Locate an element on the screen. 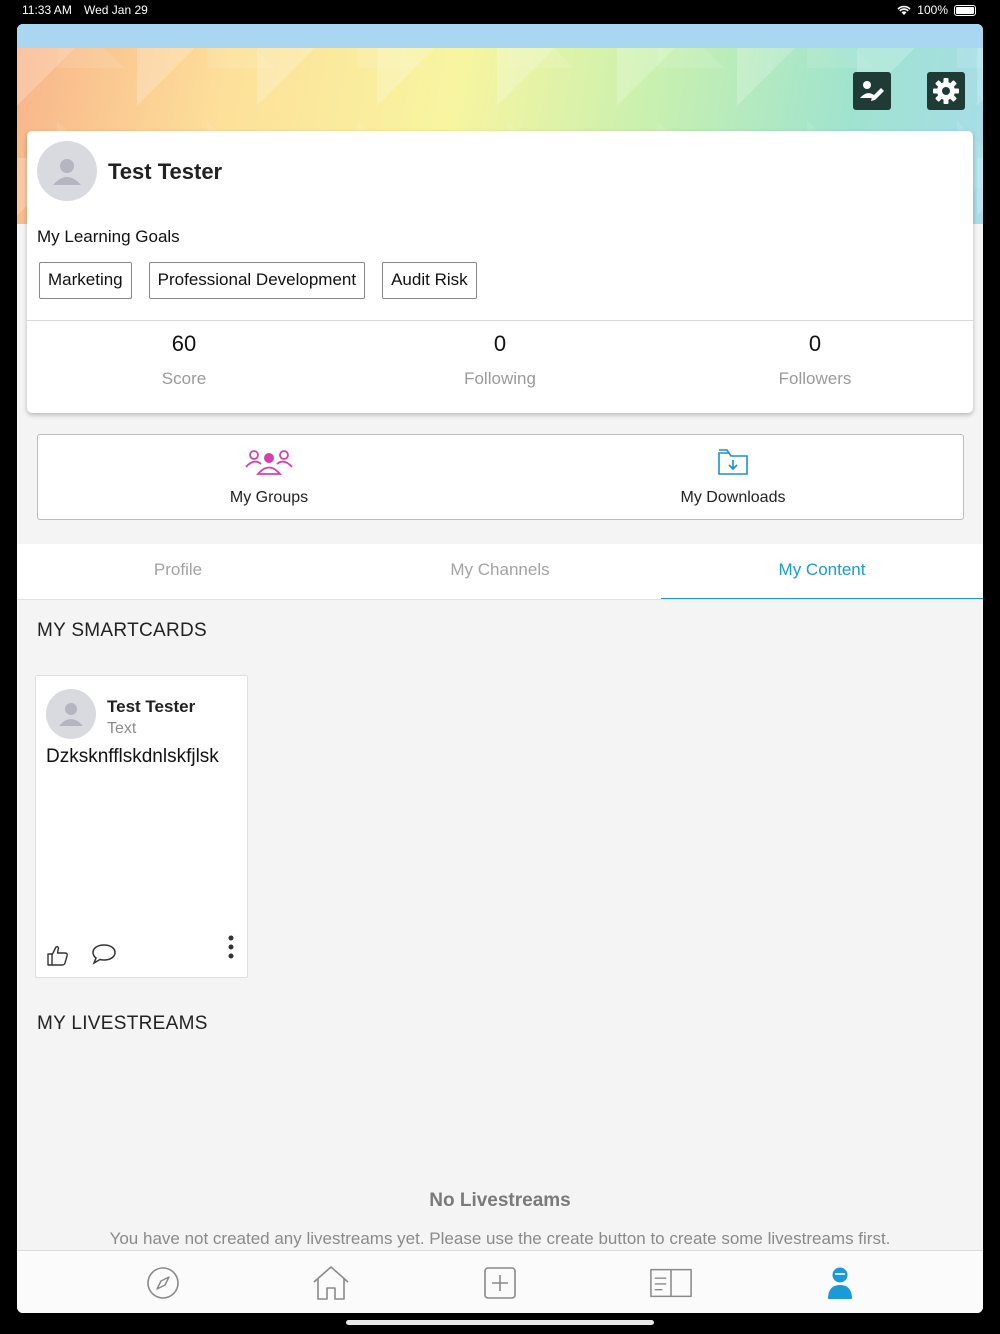  battery-icon is located at coordinates (965, 10).